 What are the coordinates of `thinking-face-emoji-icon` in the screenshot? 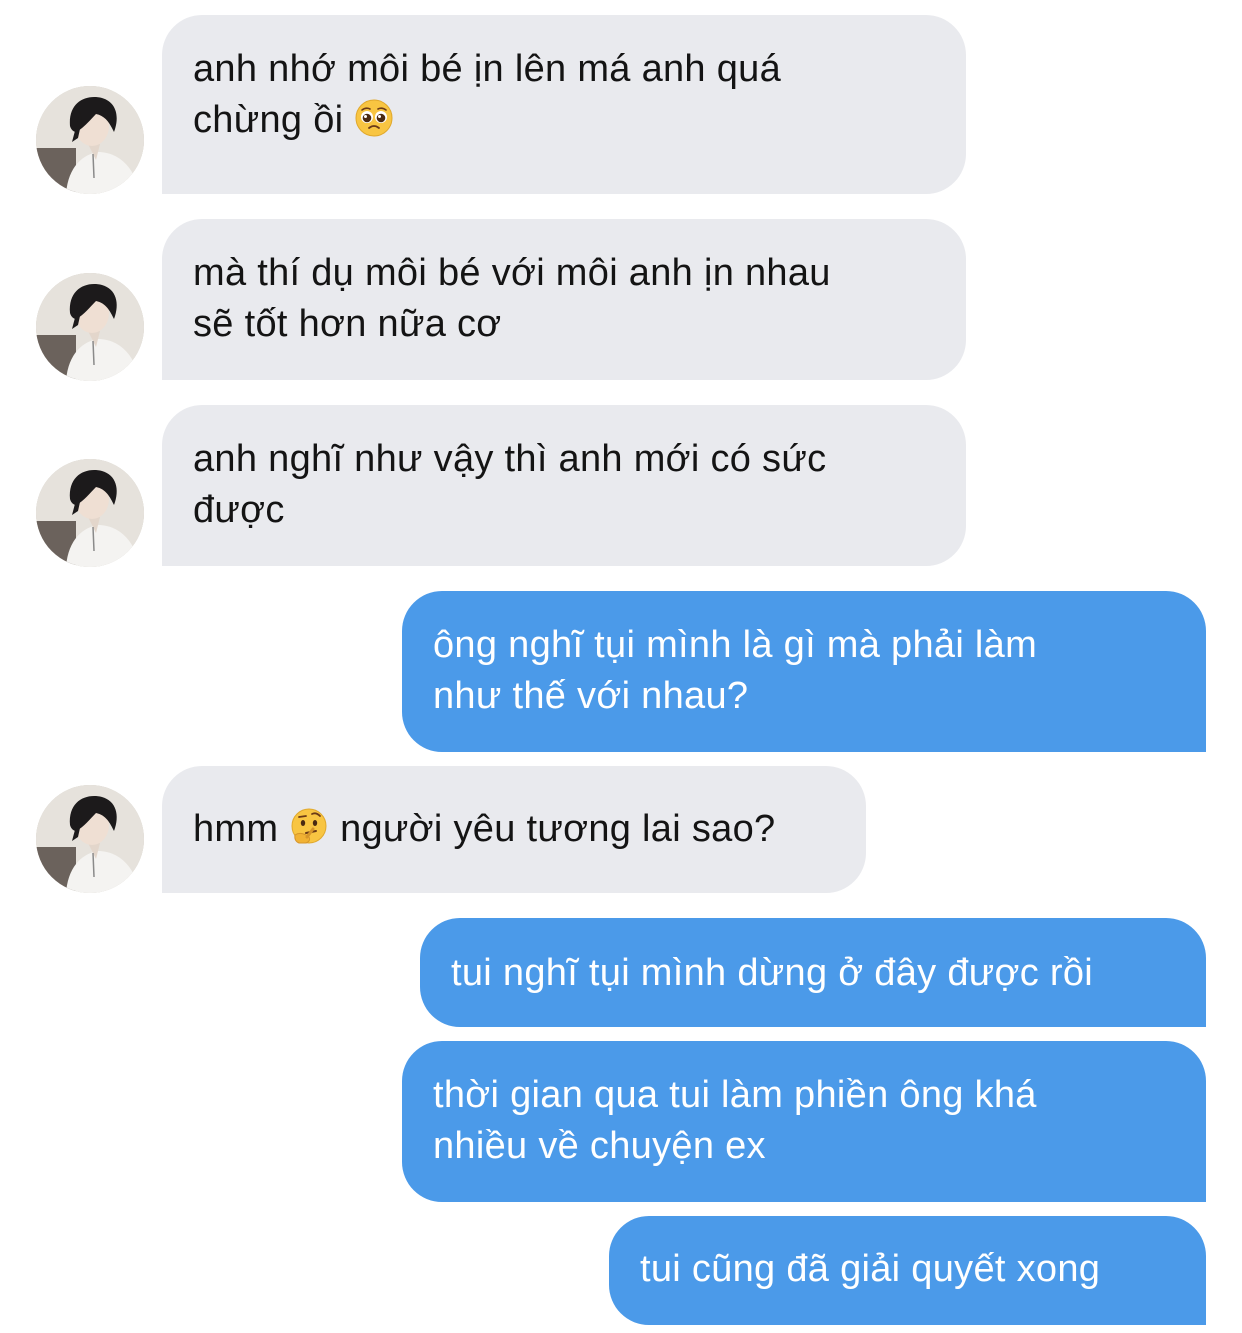 It's located at (309, 827).